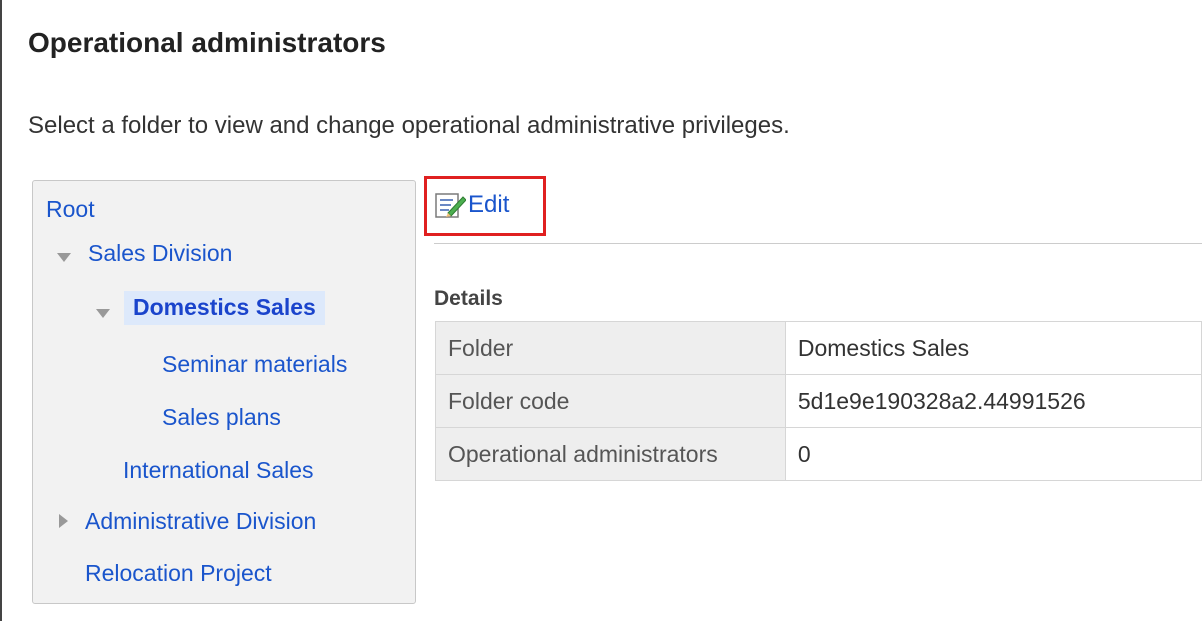 Image resolution: width=1202 pixels, height=621 pixels. Describe the element at coordinates (224, 308) in the screenshot. I see `tree-item-domestics-sales: Domestics Sales` at that location.